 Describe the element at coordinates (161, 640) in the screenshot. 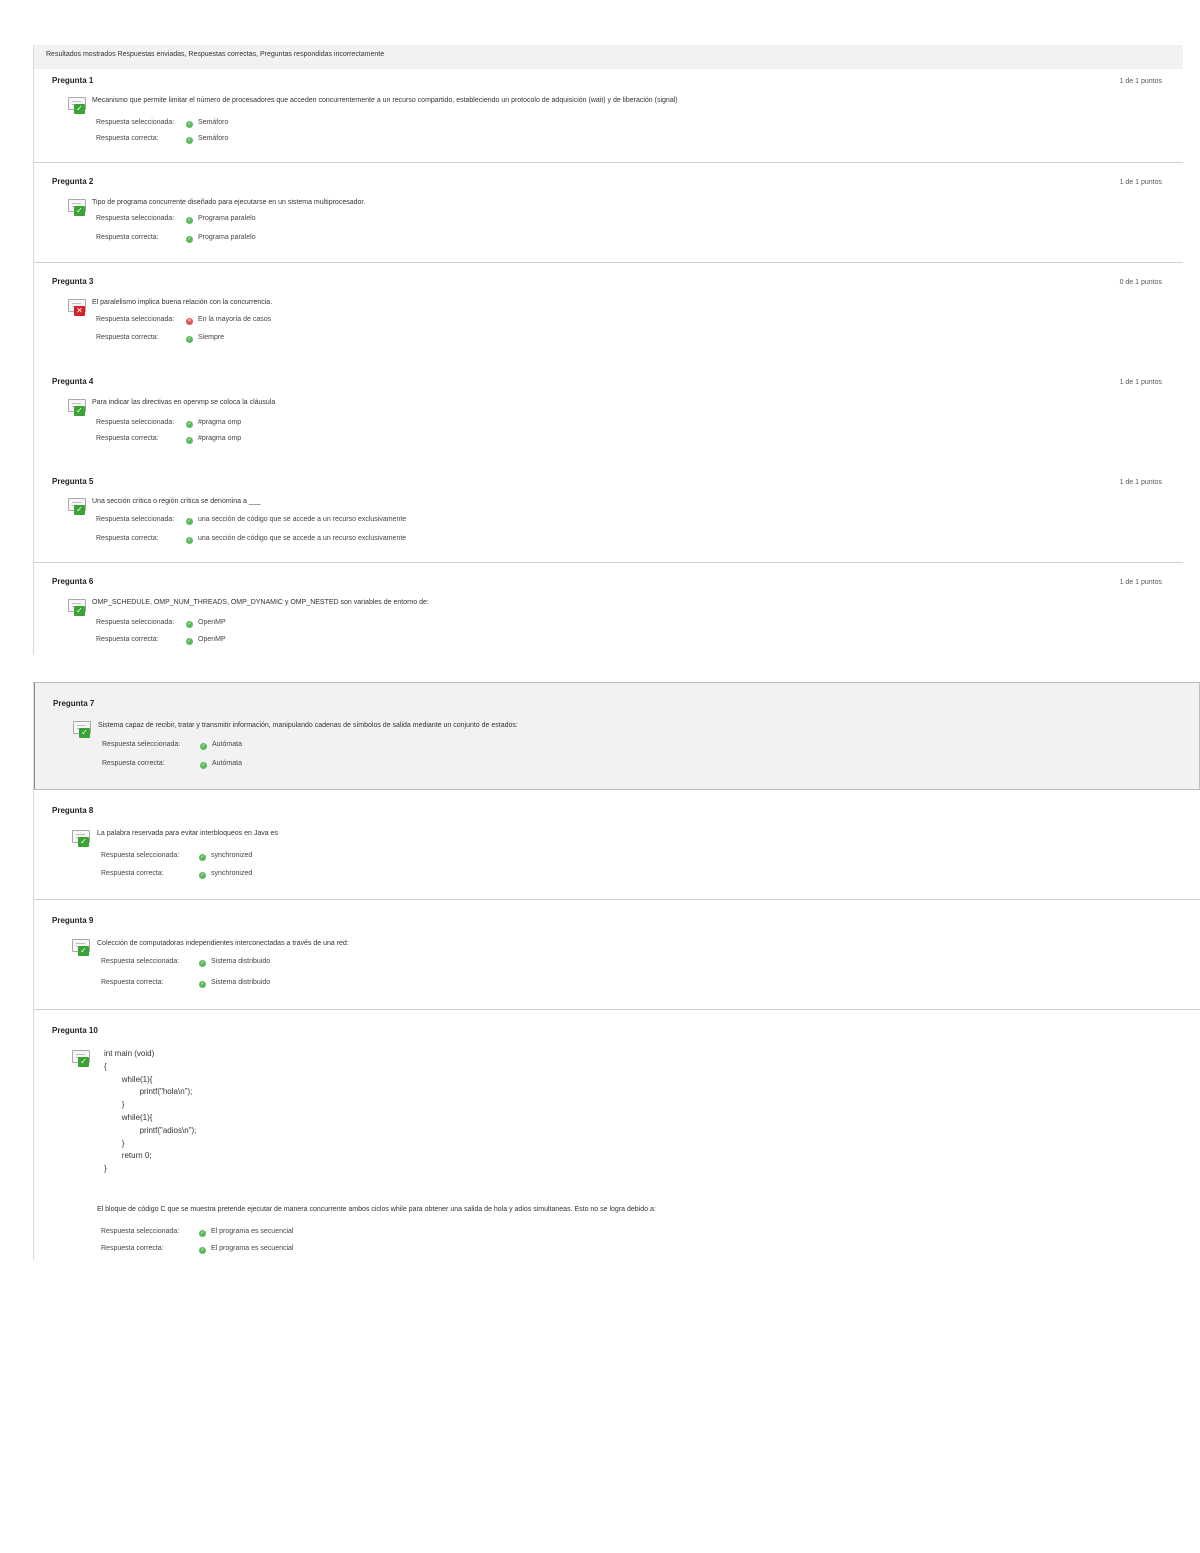

I see `correct-answer-row: Respuesta correcta: ✓ OpenMP` at that location.